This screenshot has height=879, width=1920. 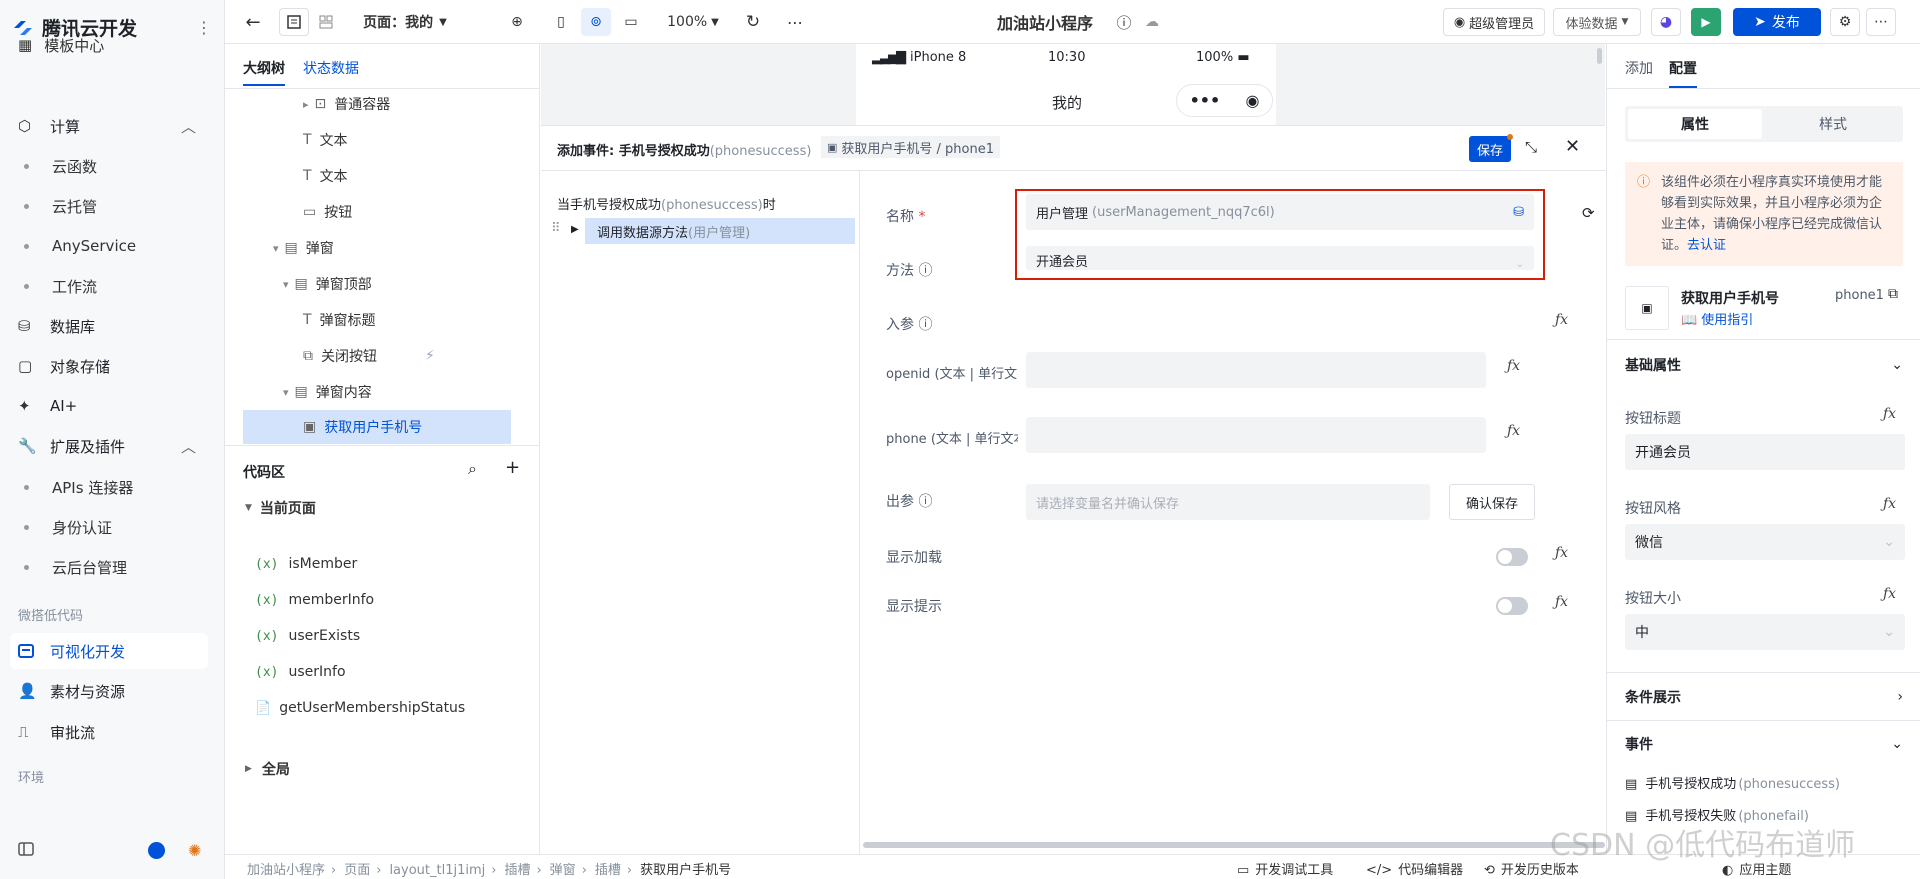 I want to click on action-item: 调用数据源方法 (用户管理), so click(x=720, y=231).